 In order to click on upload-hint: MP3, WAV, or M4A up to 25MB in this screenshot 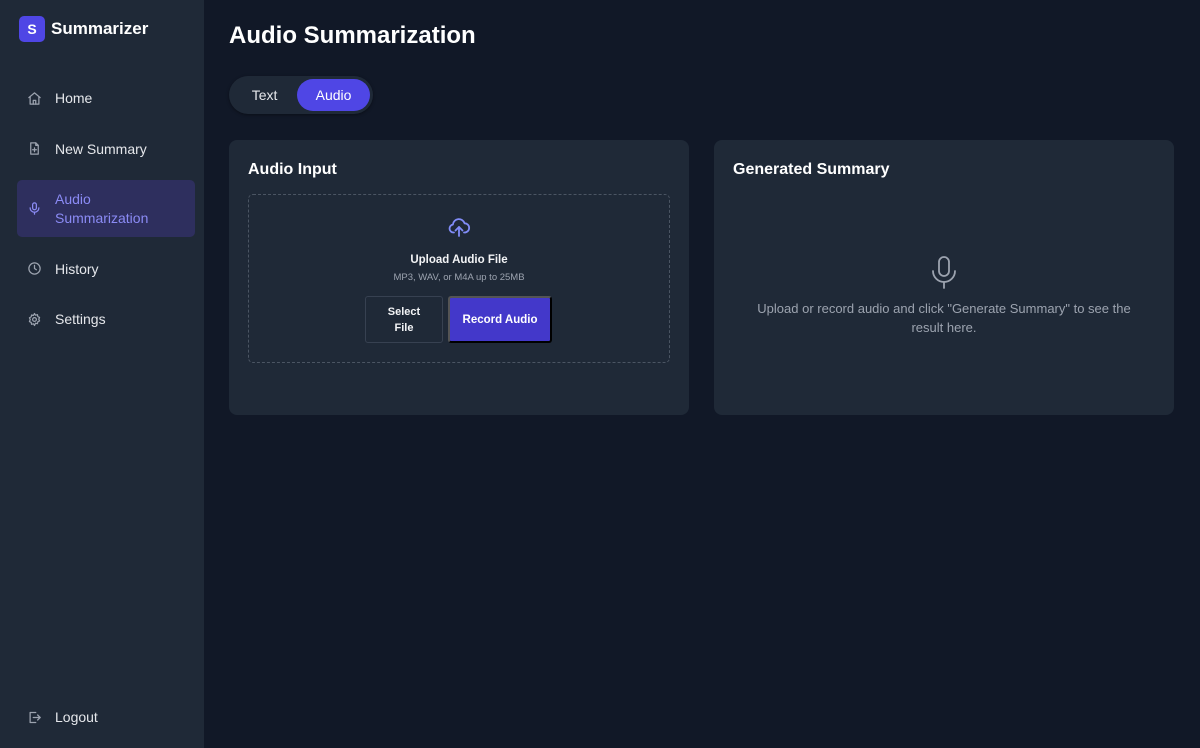, I will do `click(459, 277)`.